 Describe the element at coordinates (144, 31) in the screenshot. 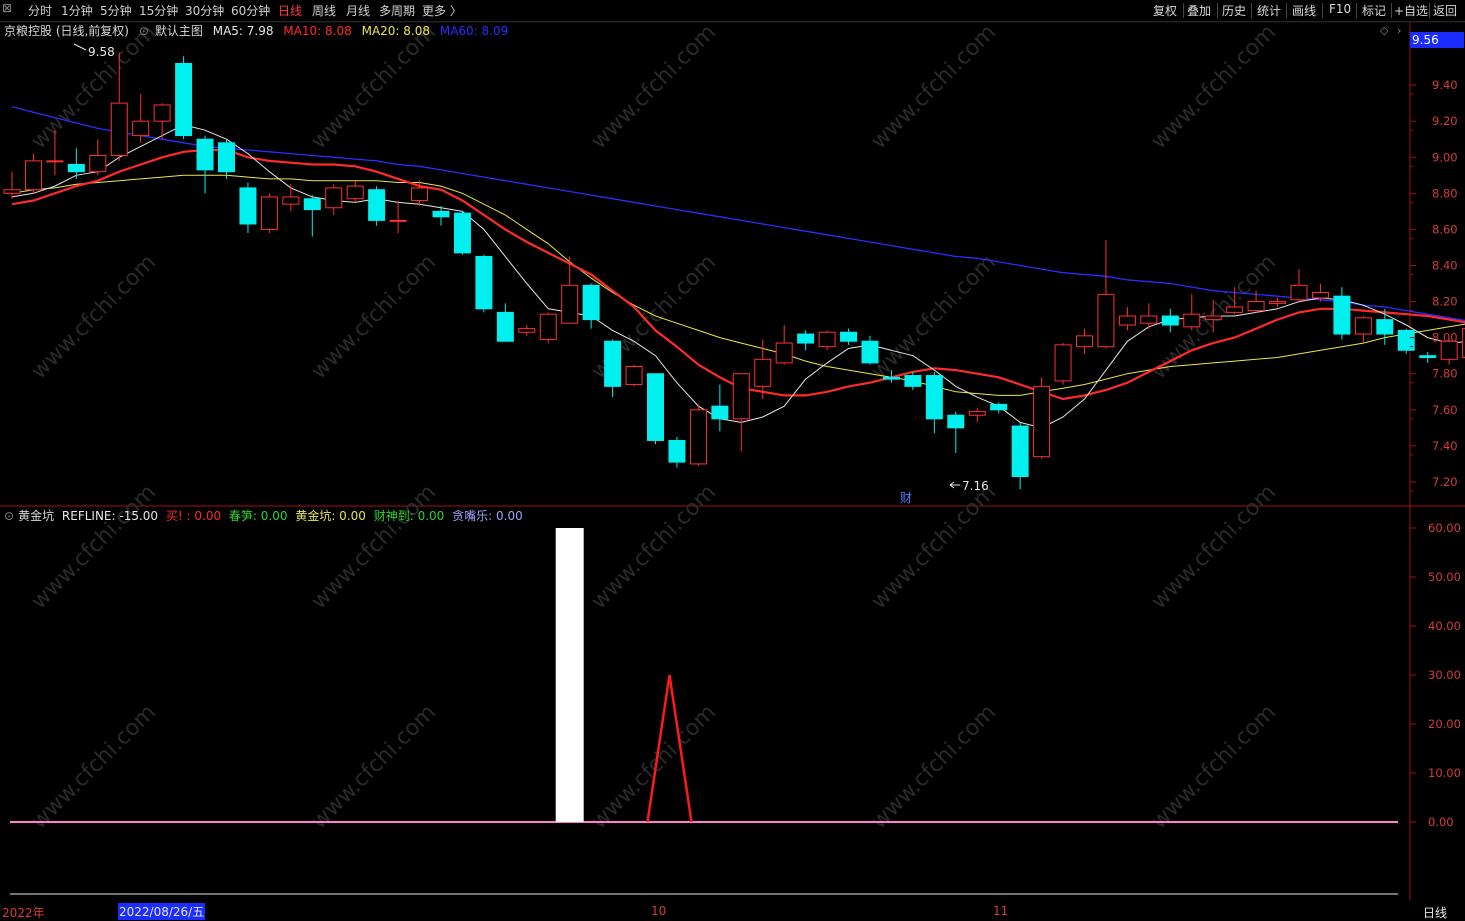

I see `chart-name-toggle-icon: ⊙` at that location.